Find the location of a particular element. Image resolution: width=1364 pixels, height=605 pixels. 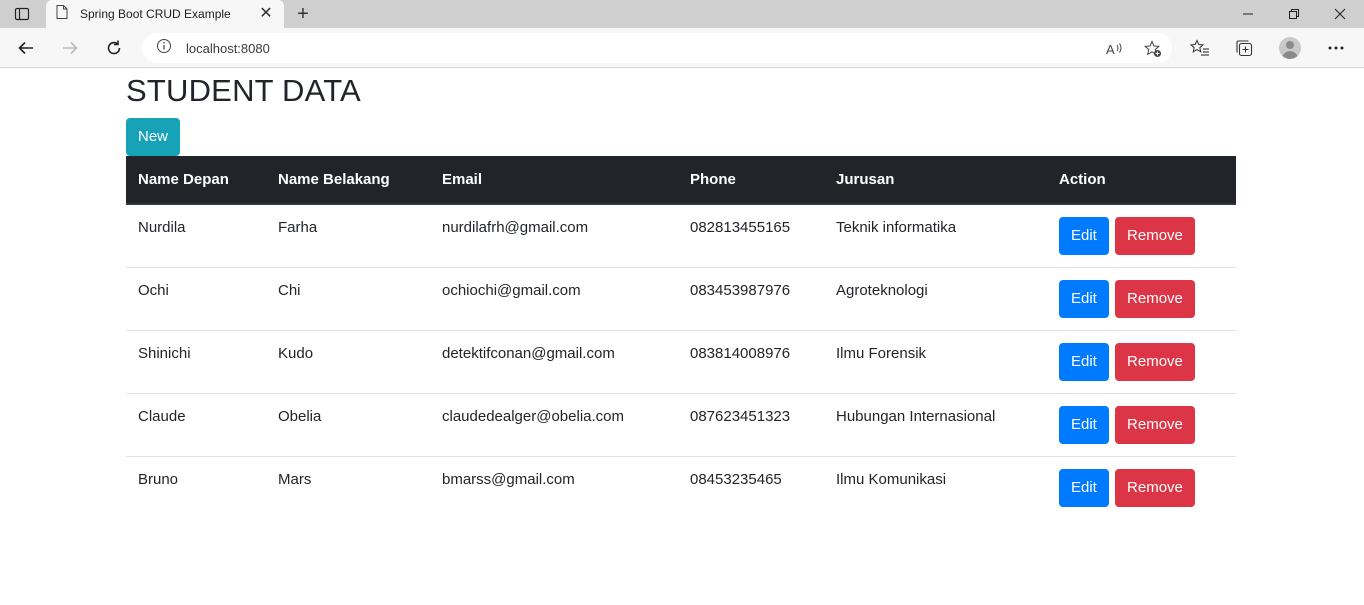

header-jurusan: Jurusan is located at coordinates (935, 180).